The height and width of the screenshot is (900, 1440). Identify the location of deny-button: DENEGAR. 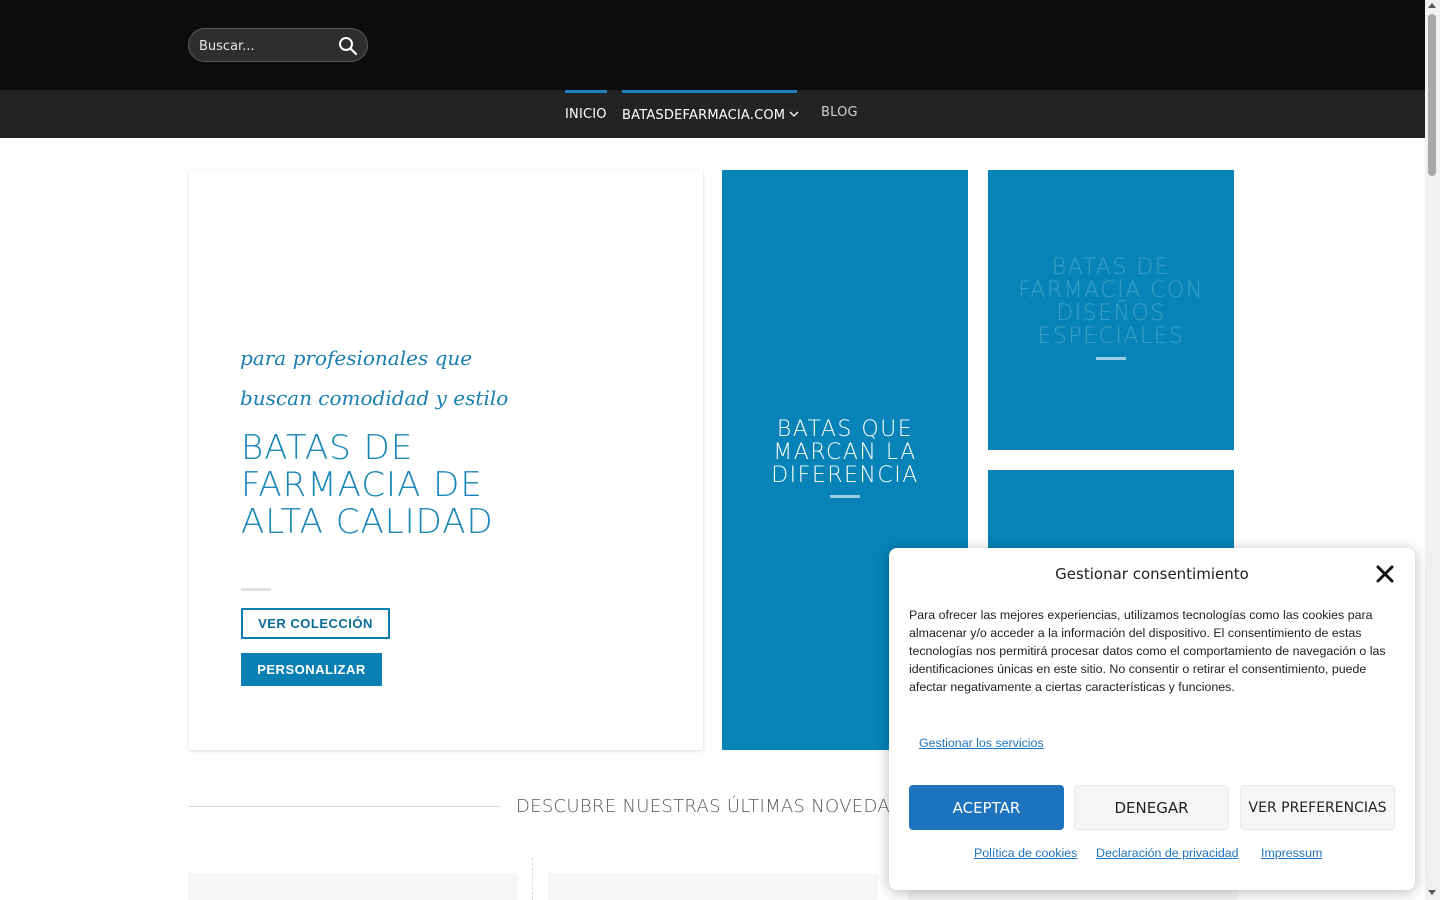
(1151, 807).